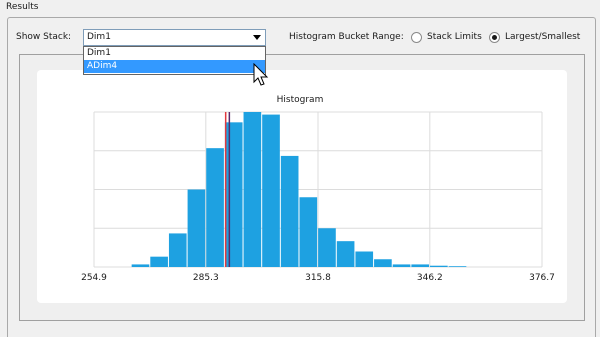 Image resolution: width=600 pixels, height=337 pixels. Describe the element at coordinates (542, 278) in the screenshot. I see `x-tick-label: 376.7` at that location.